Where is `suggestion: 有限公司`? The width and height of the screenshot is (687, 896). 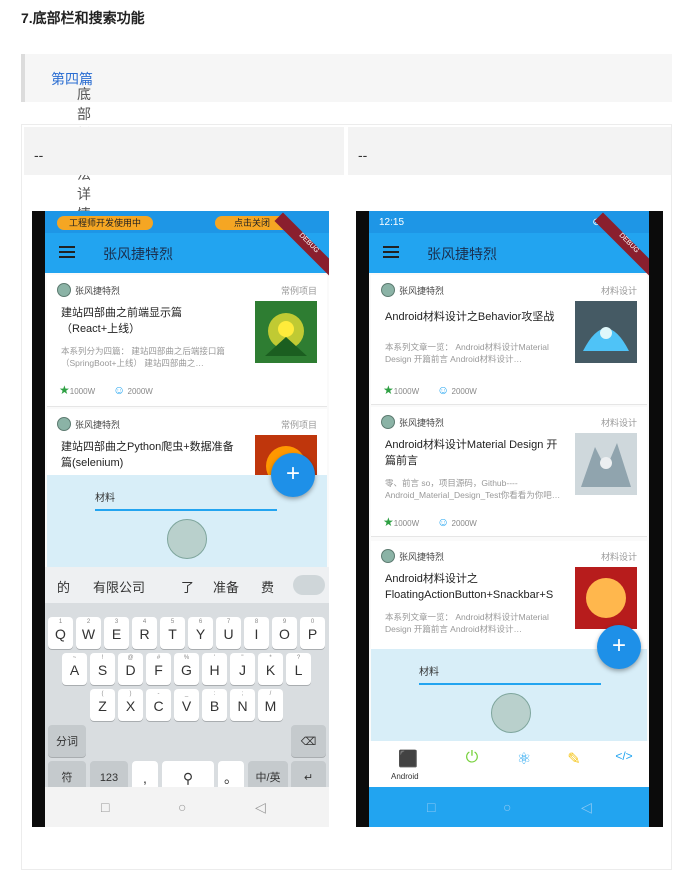 suggestion: 有限公司 is located at coordinates (119, 586).